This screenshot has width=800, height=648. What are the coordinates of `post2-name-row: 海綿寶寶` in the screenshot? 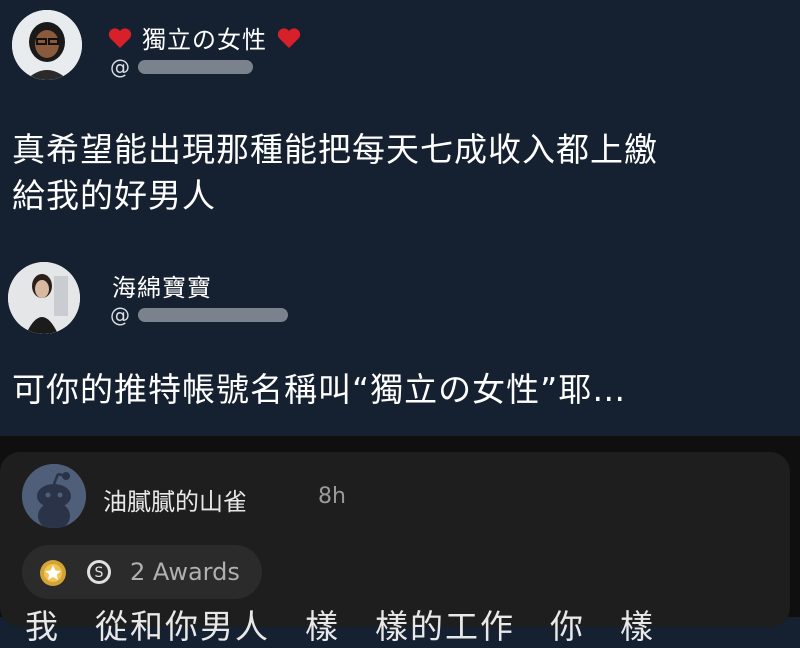 It's located at (162, 285).